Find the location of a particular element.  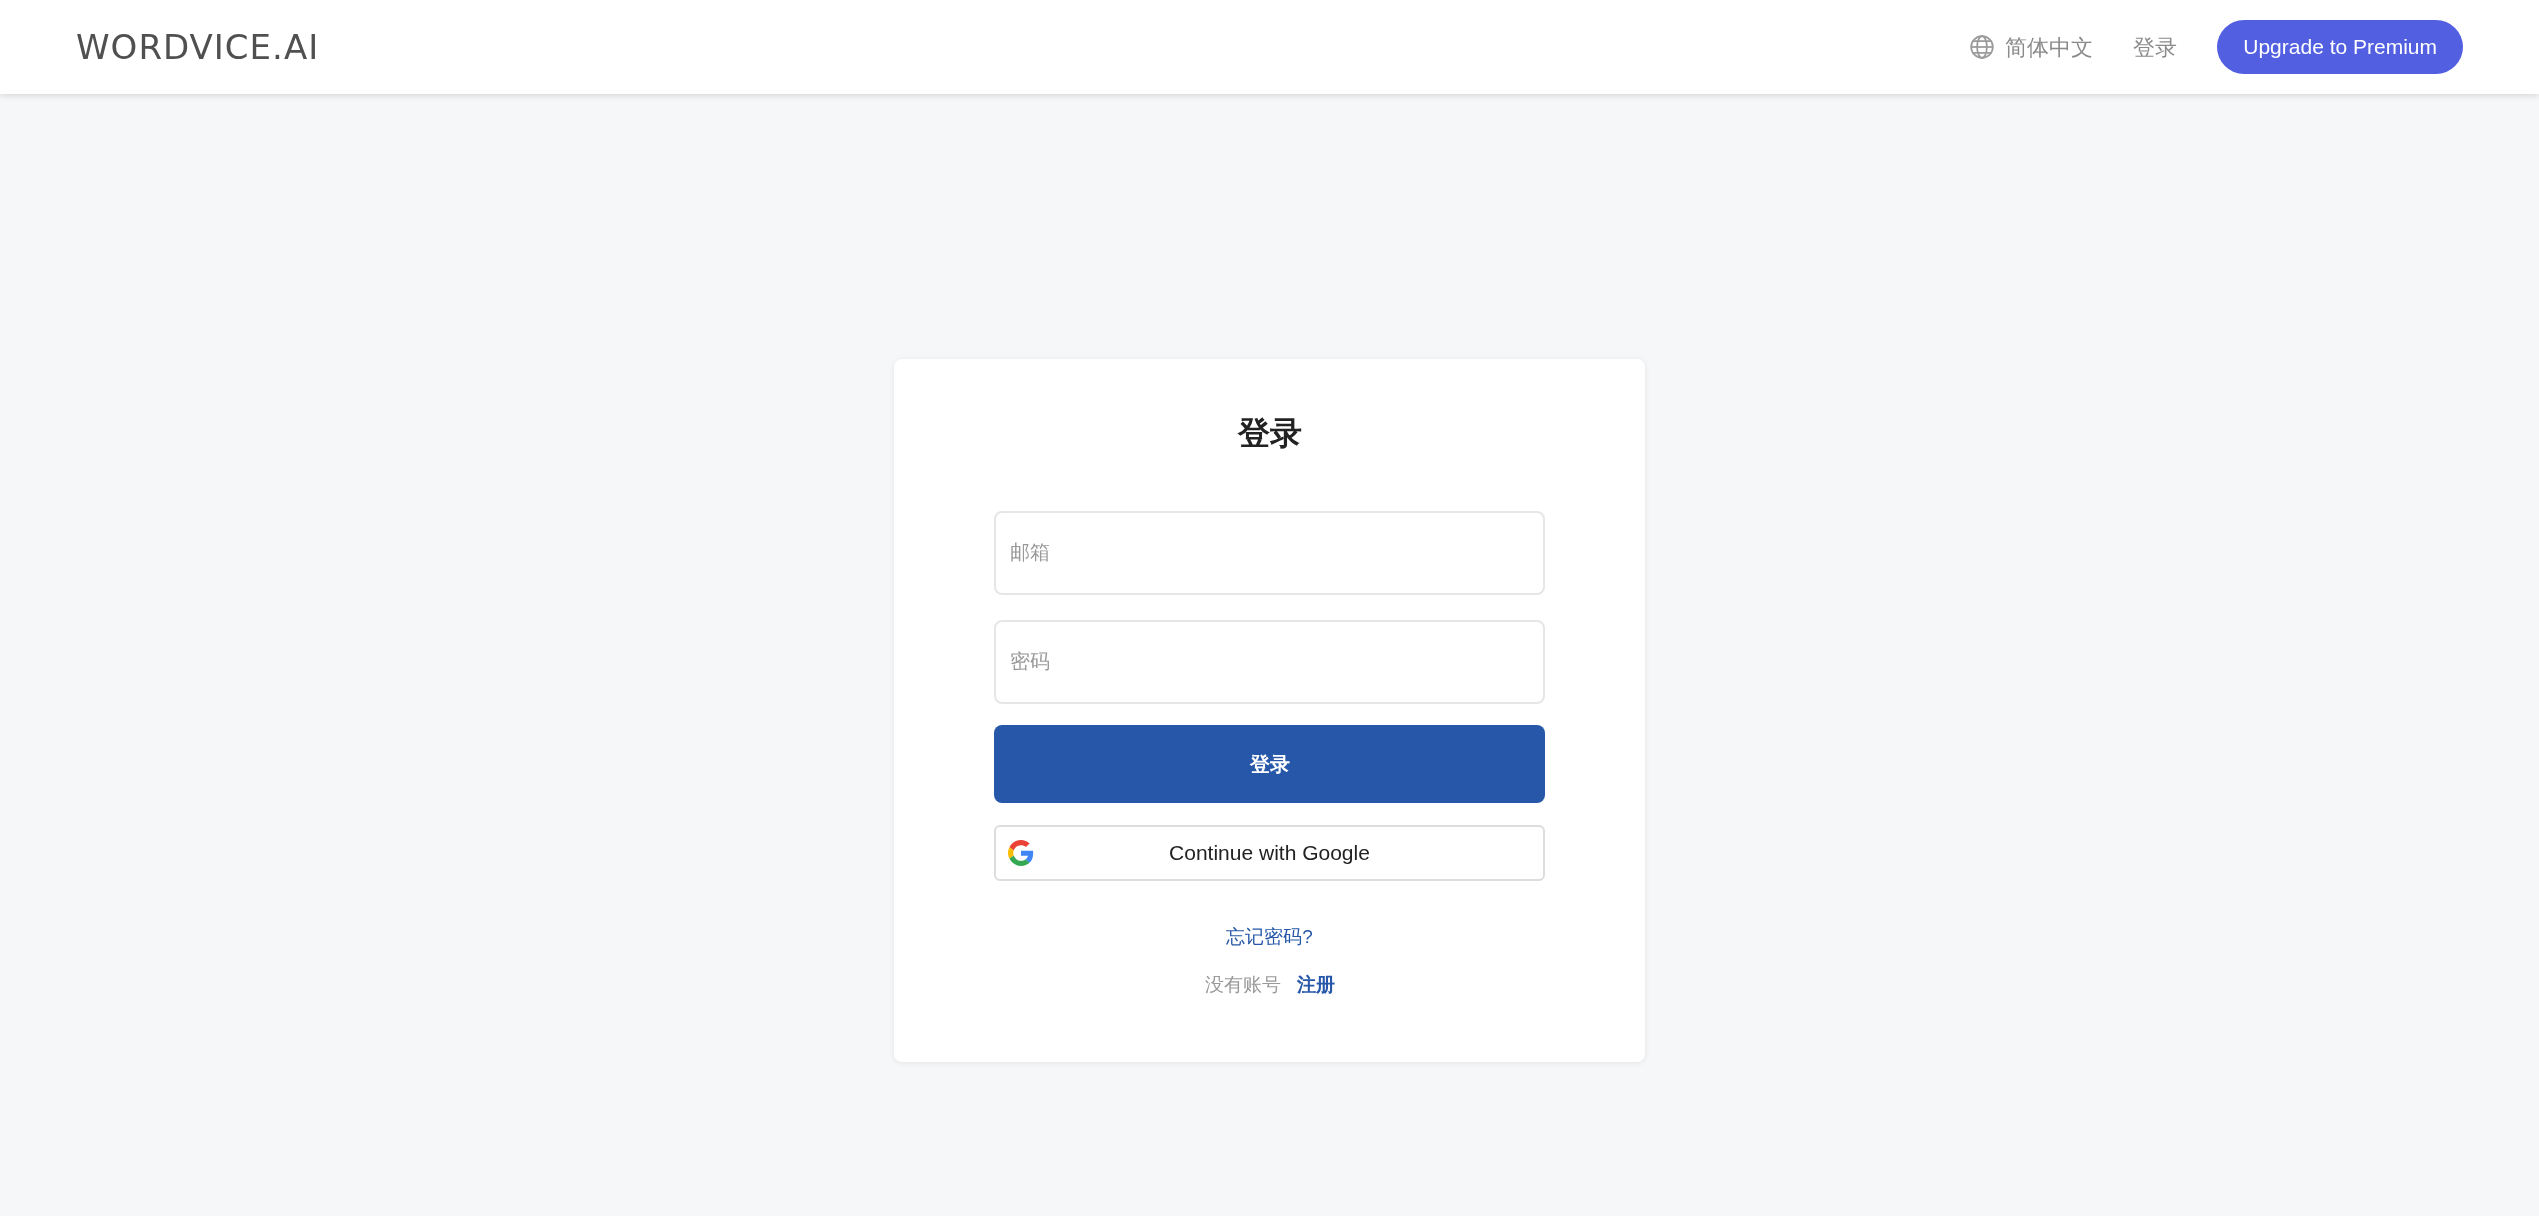

login-button: 登录 is located at coordinates (1269, 763).